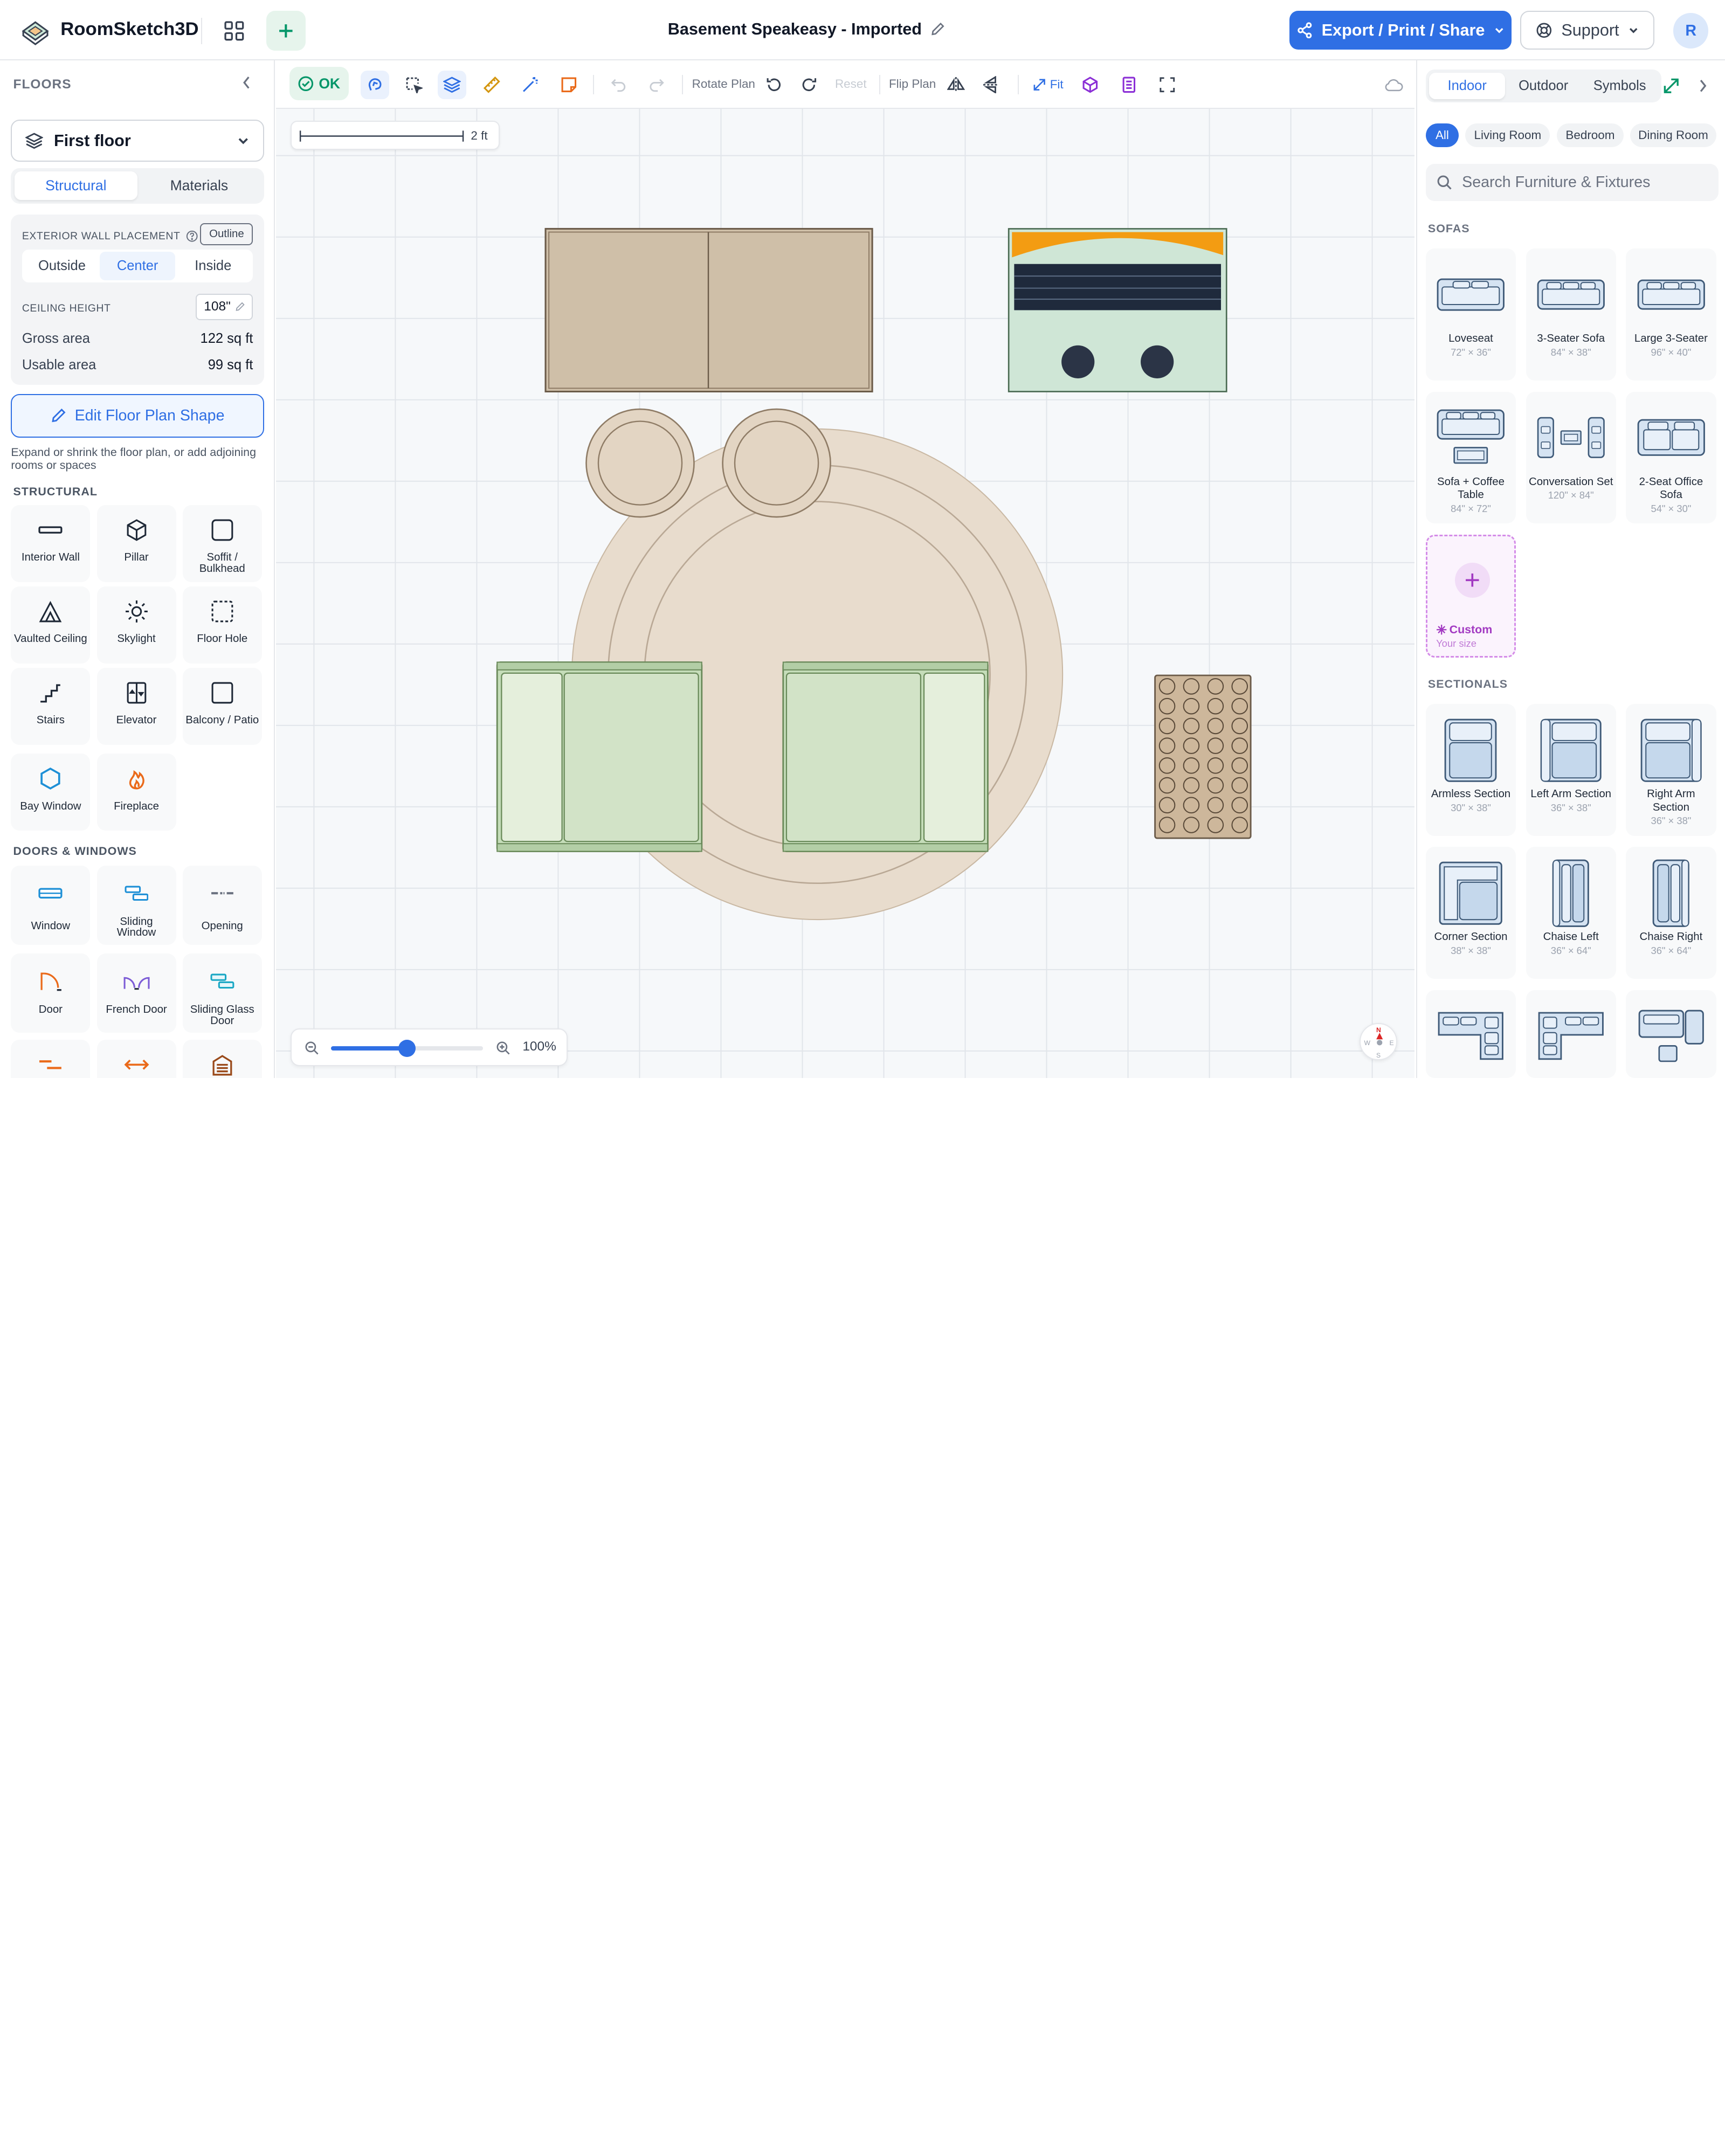  Describe the element at coordinates (199, 185) in the screenshot. I see `tab-materials: Materials` at that location.